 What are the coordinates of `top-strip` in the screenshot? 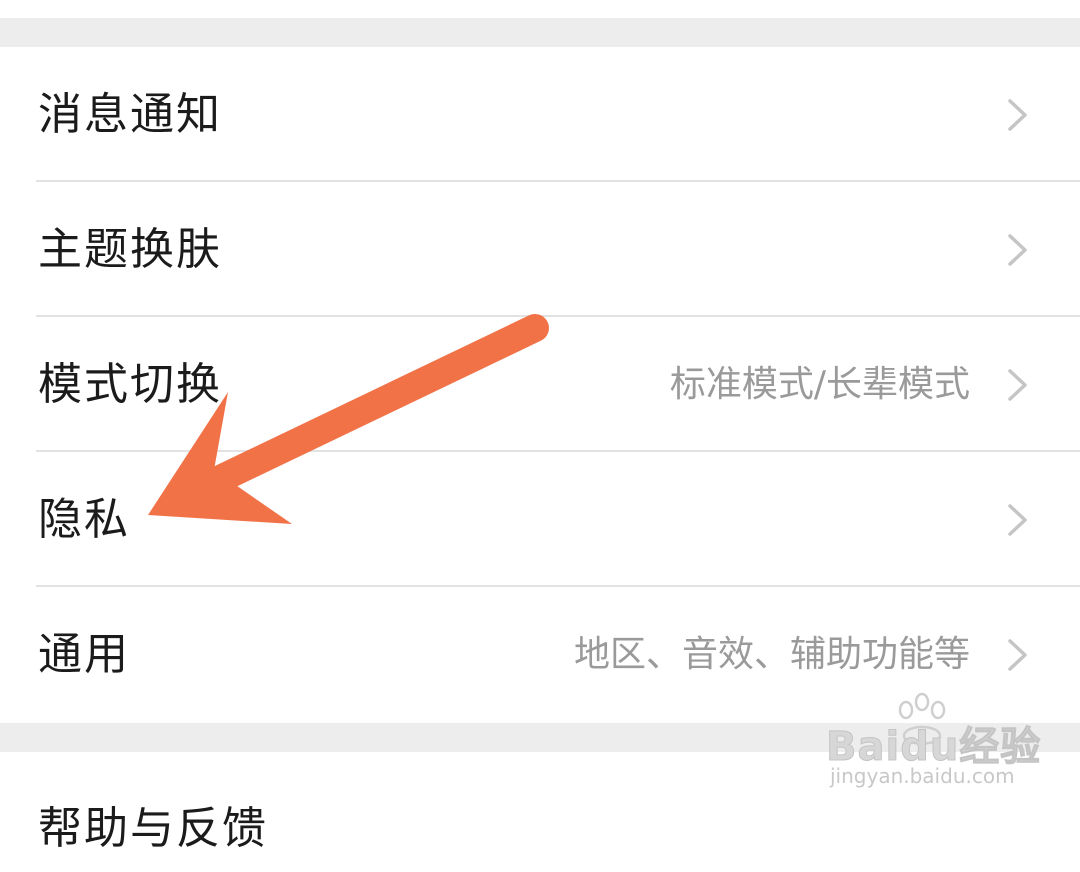 It's located at (540, 9).